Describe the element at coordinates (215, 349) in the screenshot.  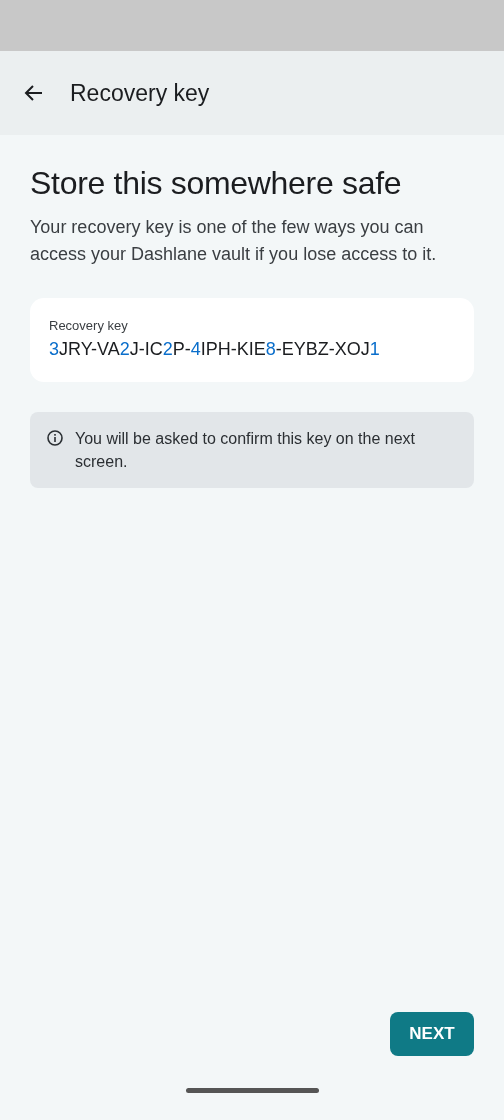
I see `recovery-key-text: 3JRY-VA2J-IC2P-4IPH-KIE8-EYBZ-XOJ1` at that location.